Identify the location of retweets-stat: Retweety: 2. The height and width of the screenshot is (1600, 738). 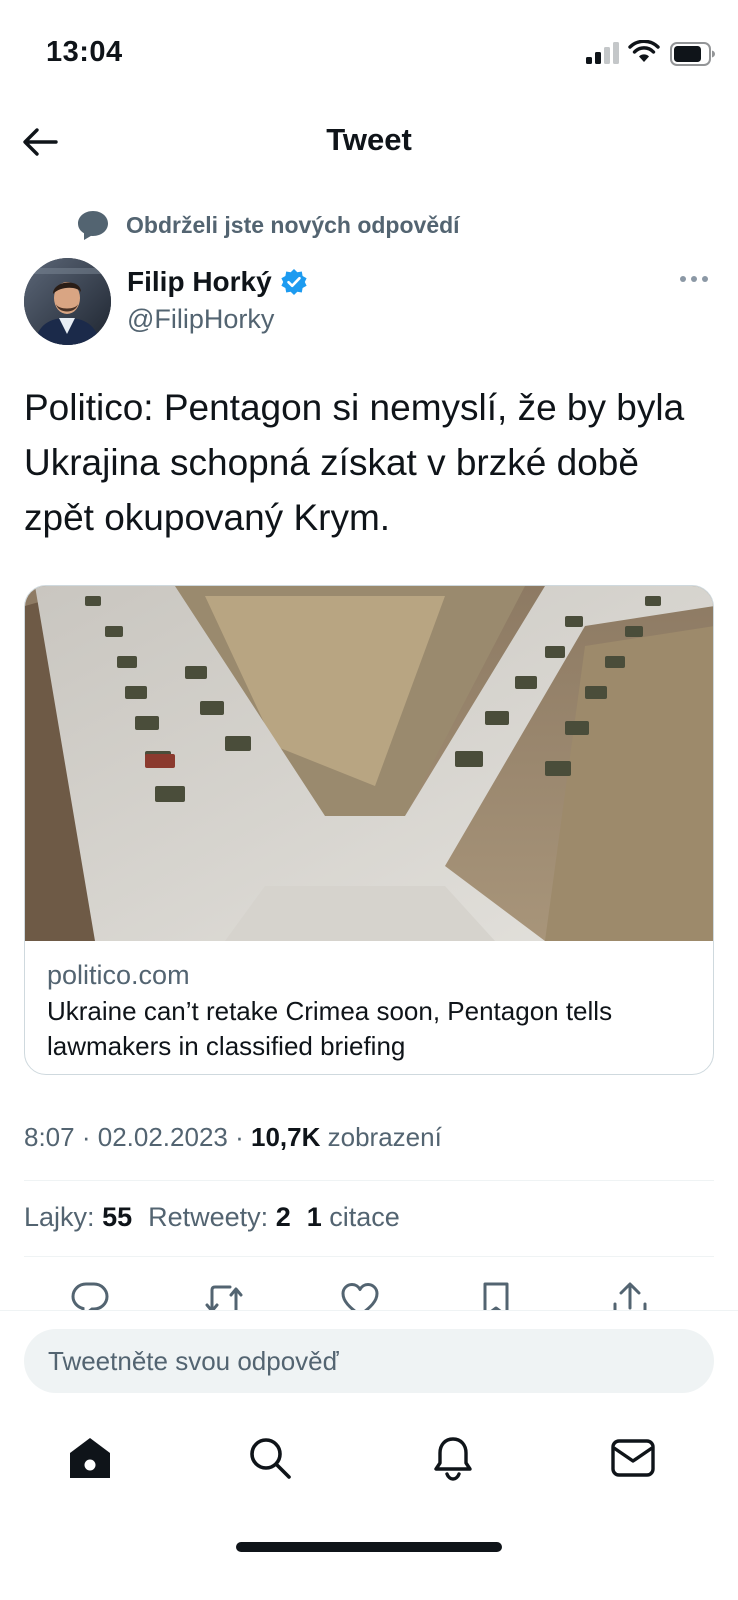
(219, 1217).